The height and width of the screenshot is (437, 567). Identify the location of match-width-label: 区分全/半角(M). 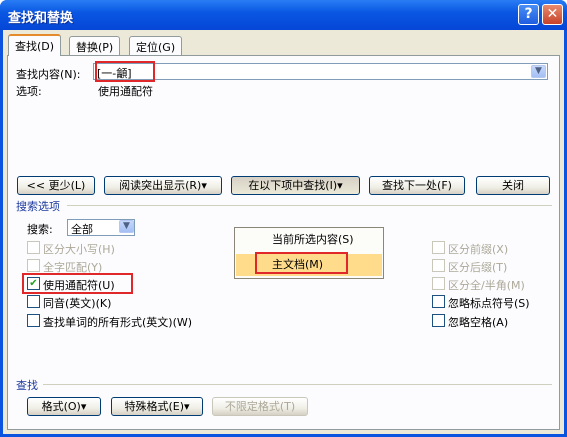
(486, 285).